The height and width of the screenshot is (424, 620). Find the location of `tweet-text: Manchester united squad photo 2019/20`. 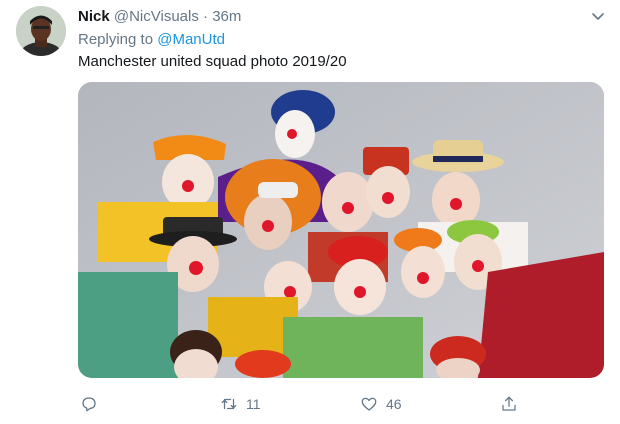

tweet-text: Manchester united squad photo 2019/20 is located at coordinates (212, 61).